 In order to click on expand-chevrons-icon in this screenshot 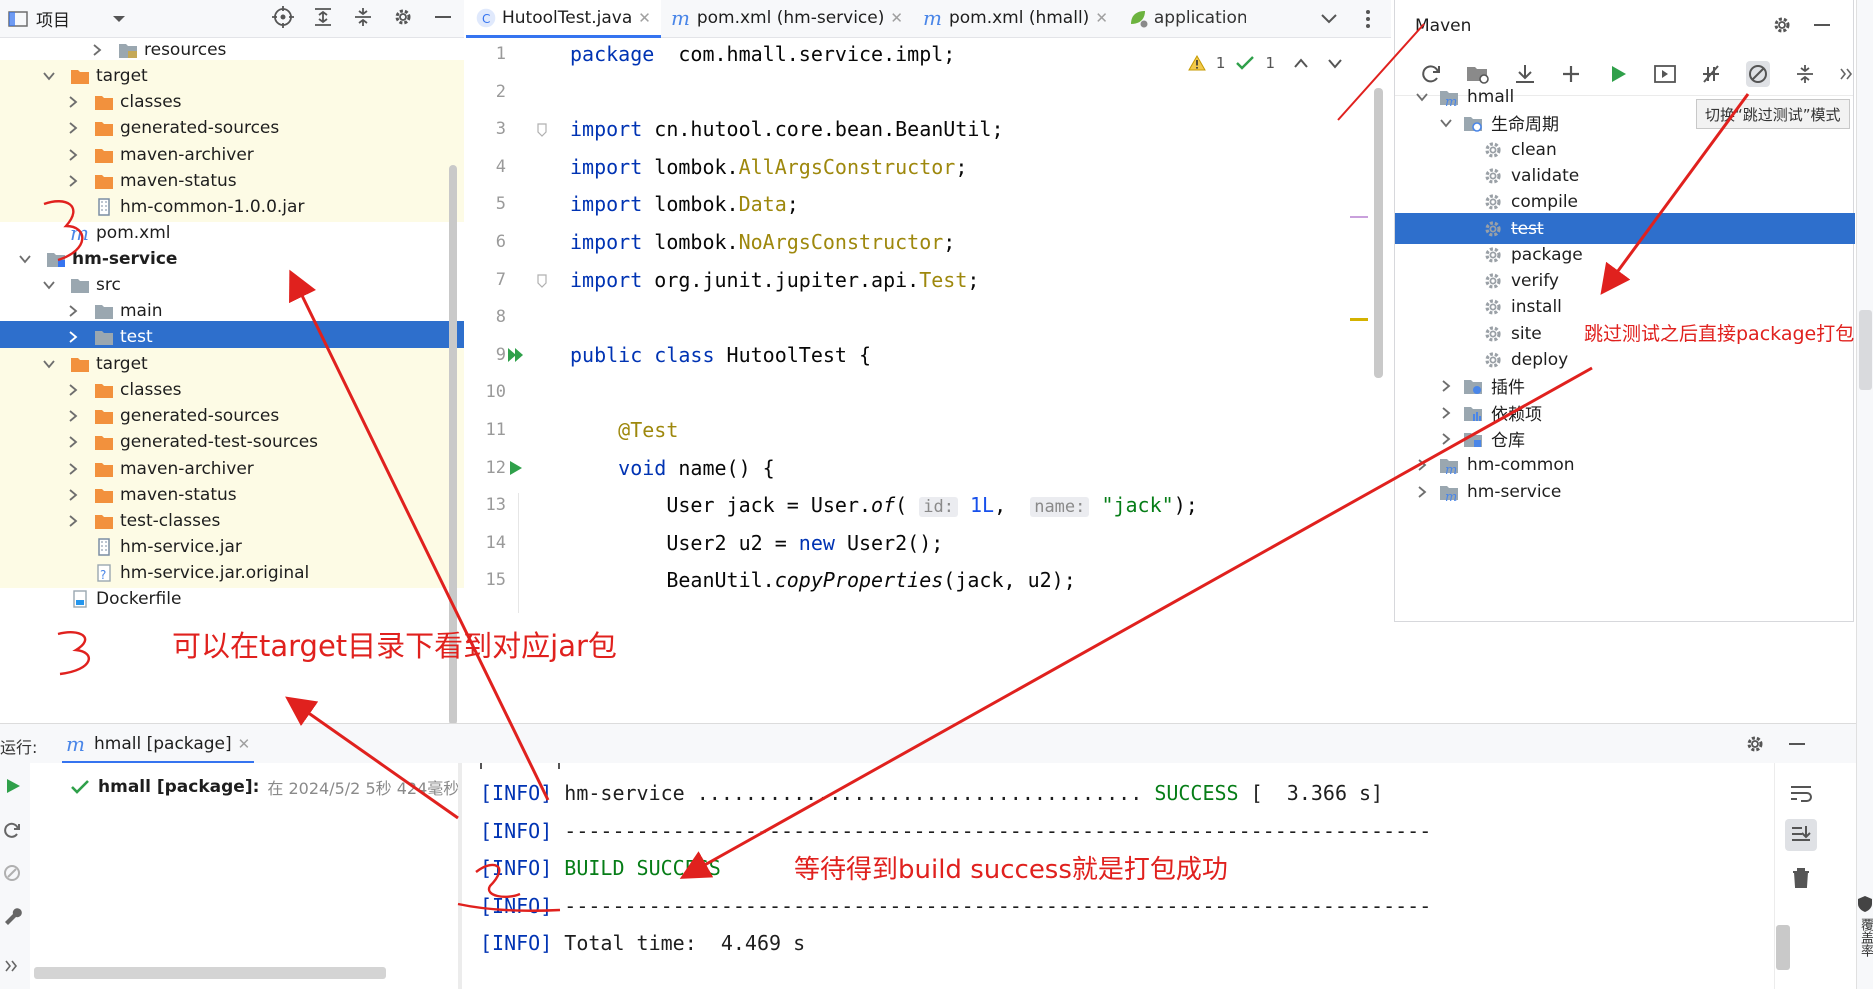, I will do `click(11, 966)`.